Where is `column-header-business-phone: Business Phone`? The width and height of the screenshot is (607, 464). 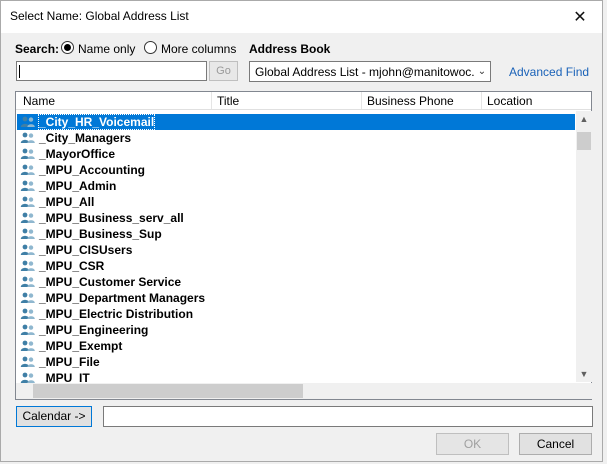 column-header-business-phone: Business Phone is located at coordinates (410, 101).